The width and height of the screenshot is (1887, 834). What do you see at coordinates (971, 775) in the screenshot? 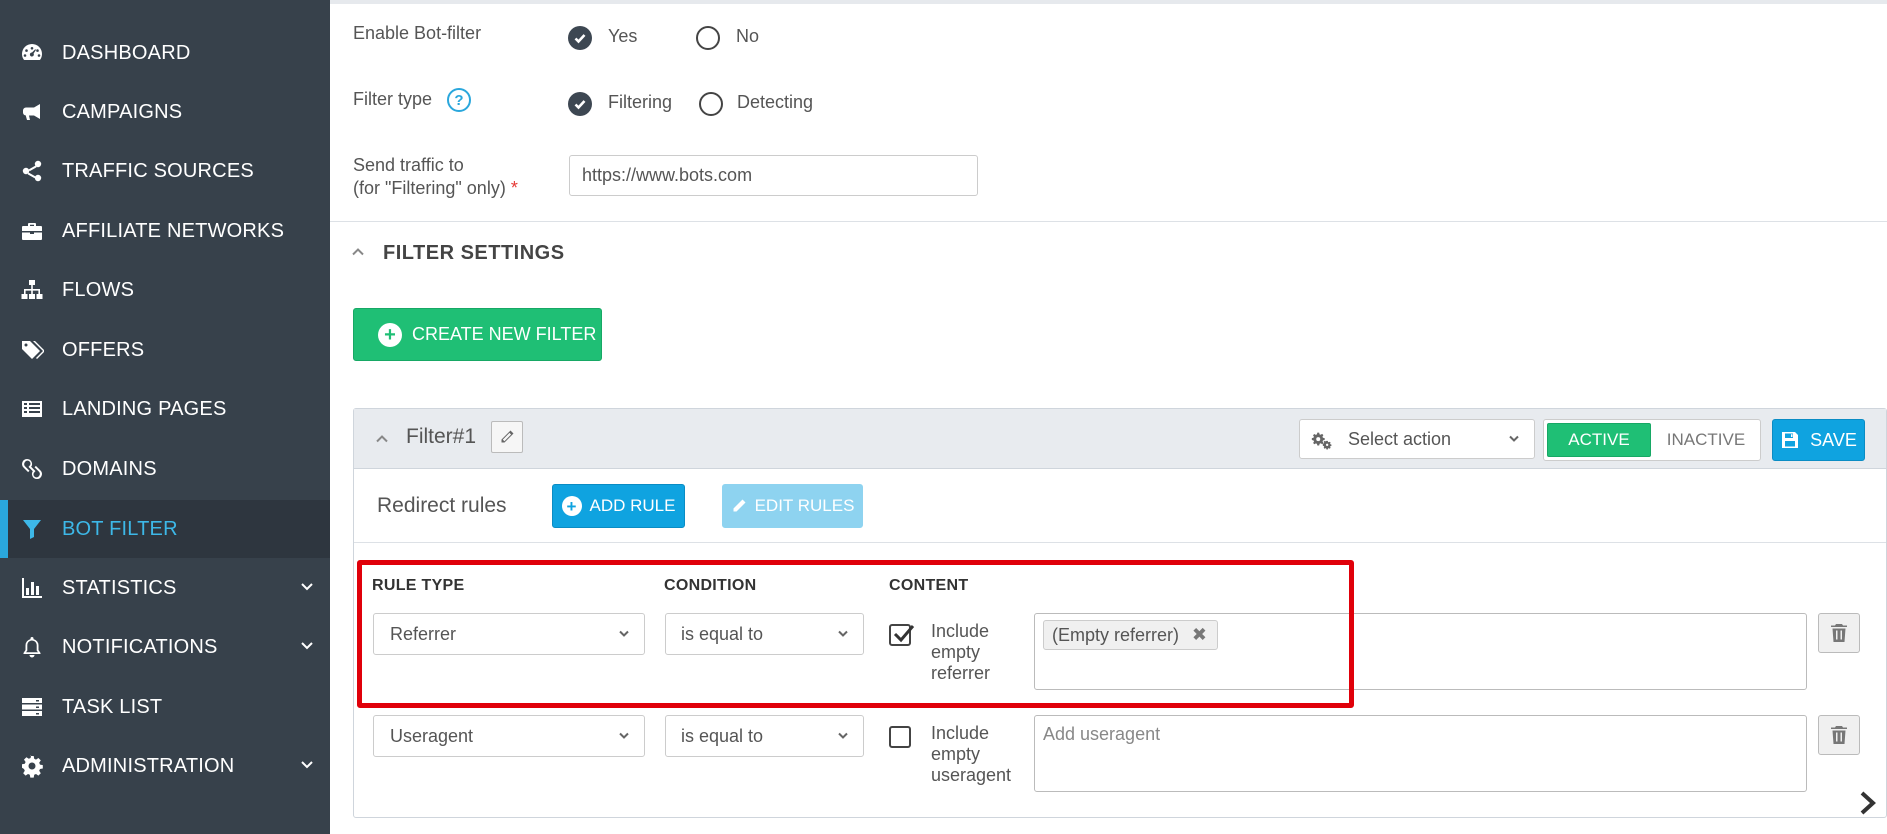
I see `include-label-line: useragent` at bounding box center [971, 775].